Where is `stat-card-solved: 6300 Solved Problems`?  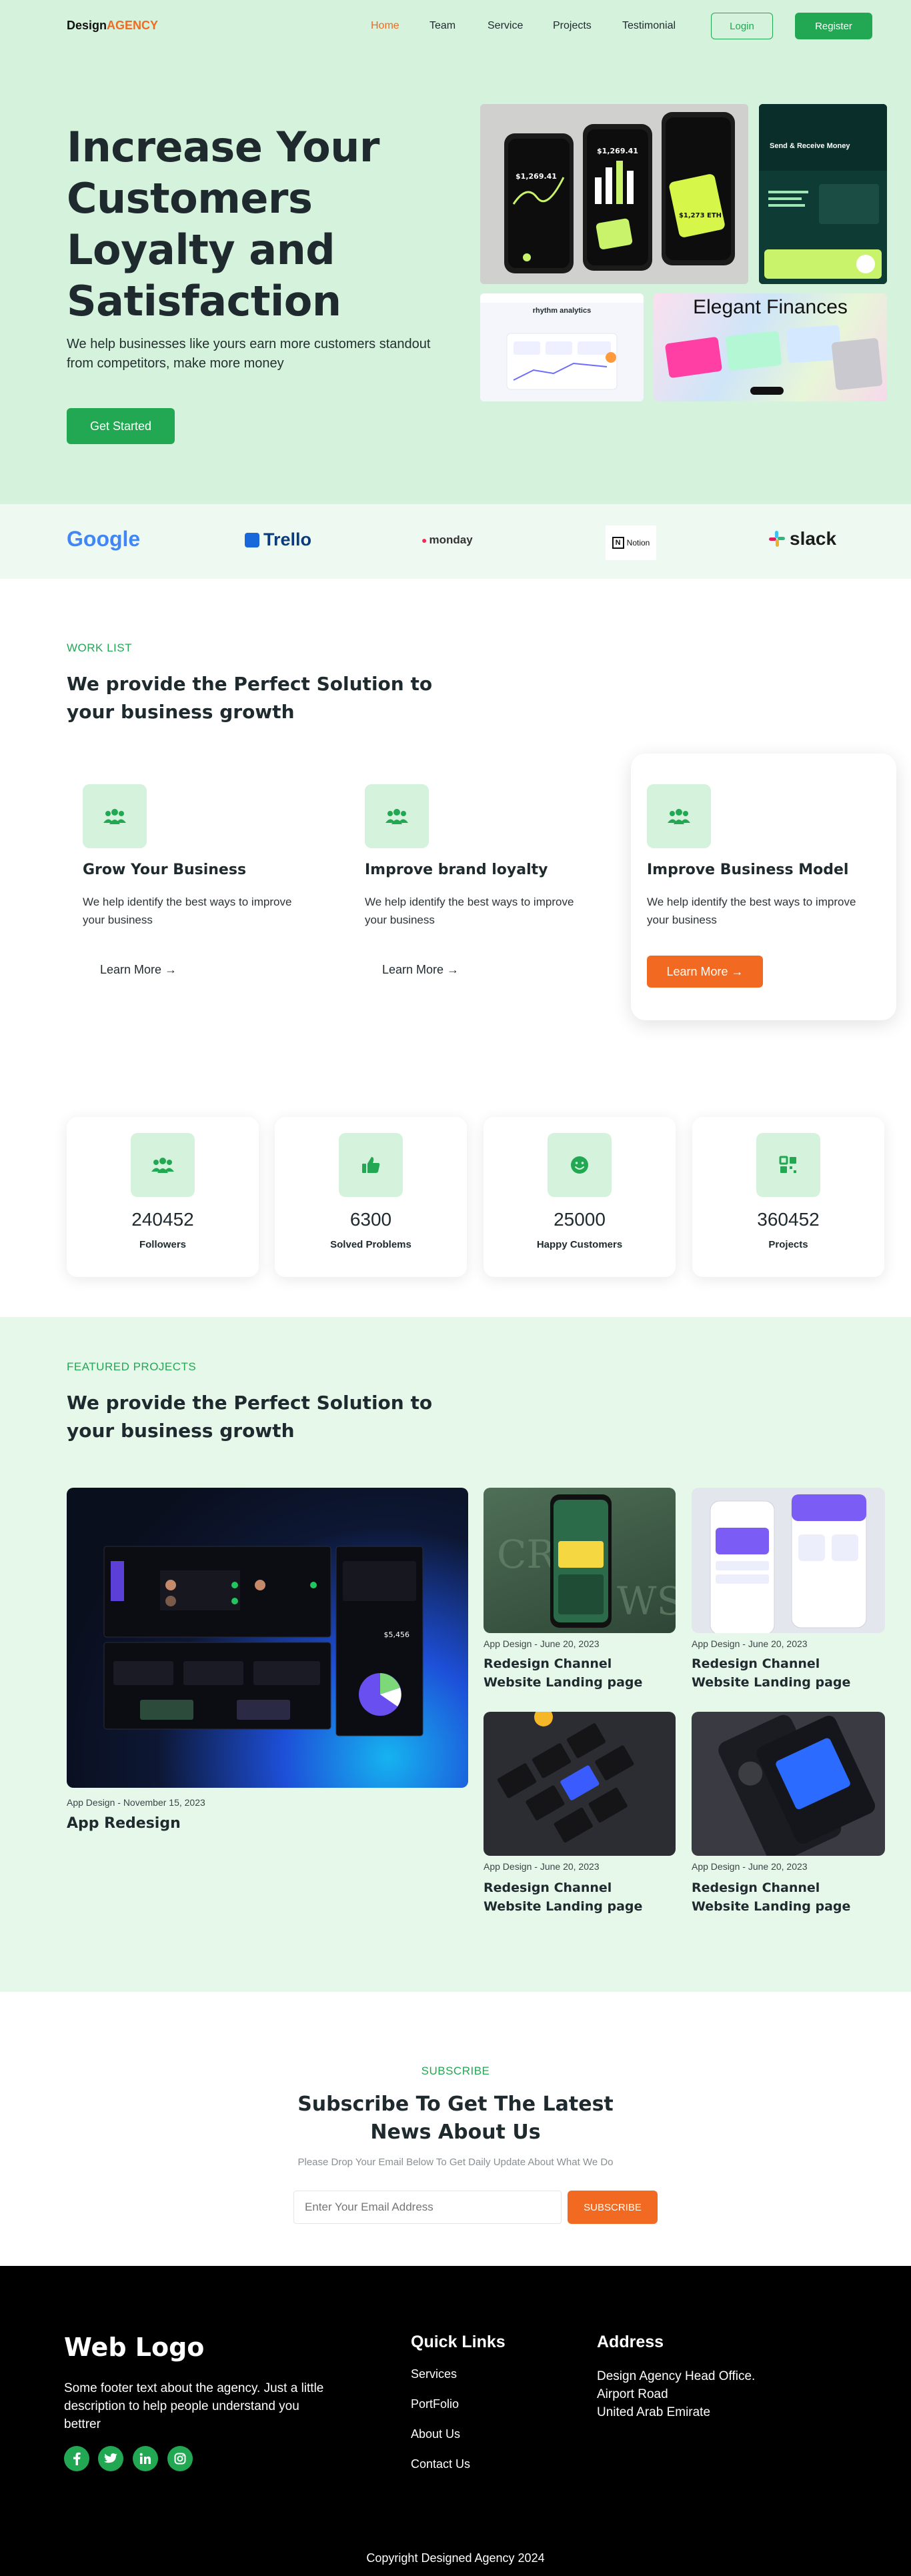 stat-card-solved: 6300 Solved Problems is located at coordinates (371, 1197).